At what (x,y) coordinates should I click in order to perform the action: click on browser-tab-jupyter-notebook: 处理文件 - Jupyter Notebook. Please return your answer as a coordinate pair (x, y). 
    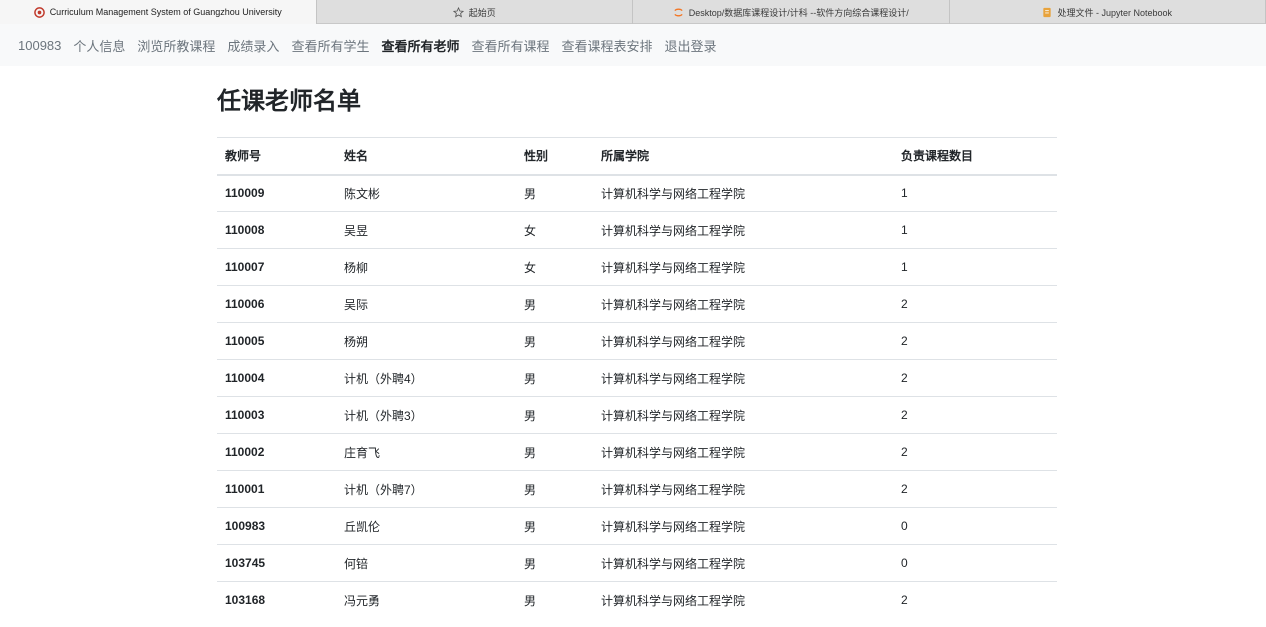
    Looking at the image, I should click on (1108, 12).